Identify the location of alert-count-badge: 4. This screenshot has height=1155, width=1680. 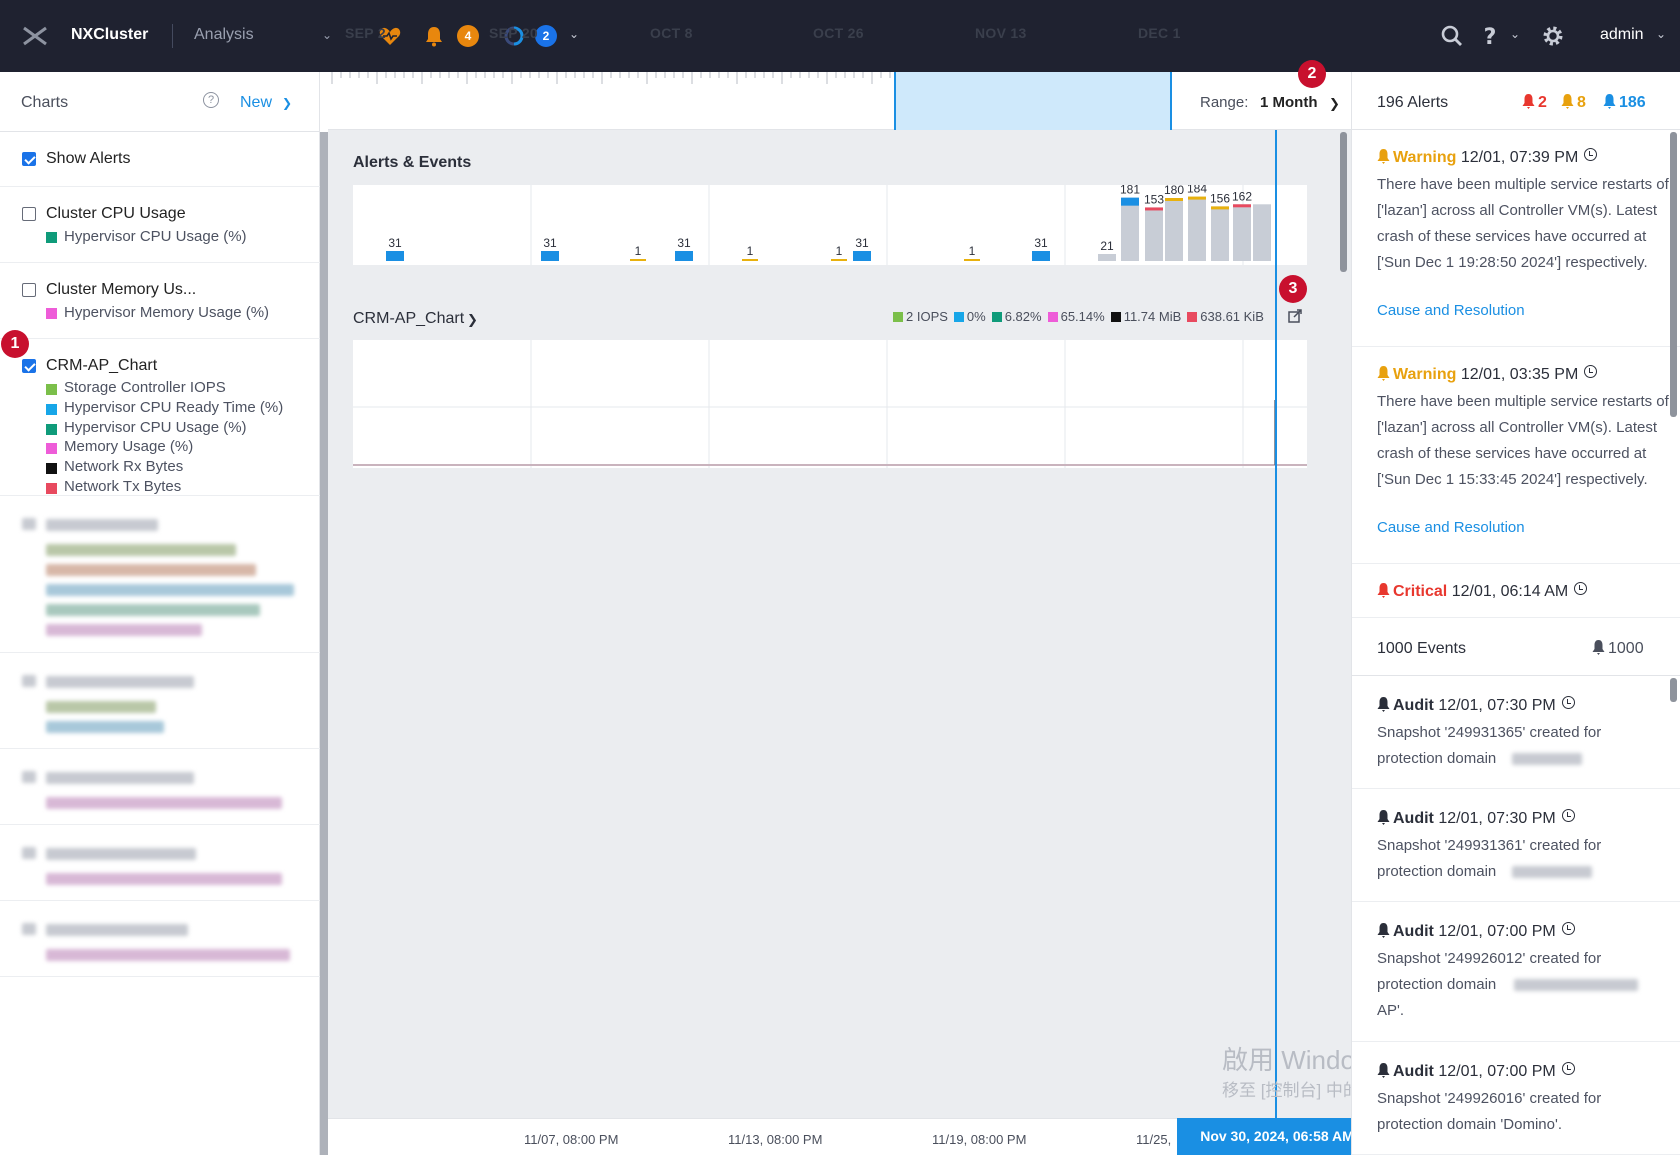
(468, 36).